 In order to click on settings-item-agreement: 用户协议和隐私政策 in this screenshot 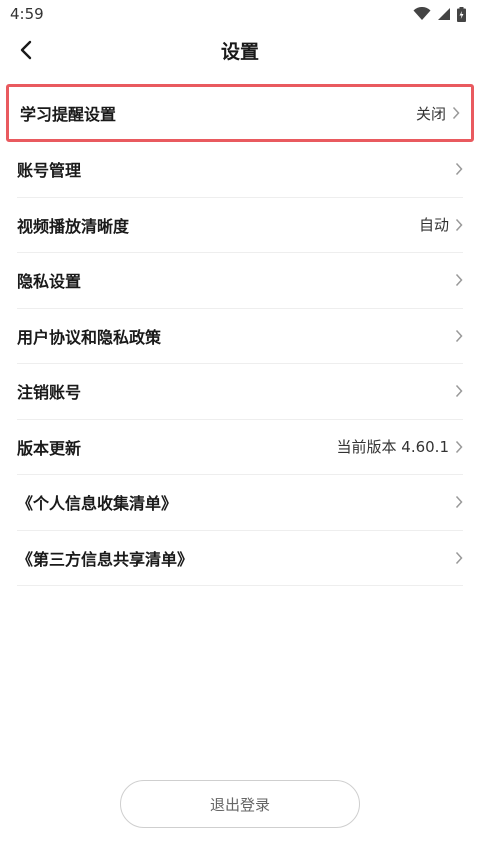, I will do `click(240, 336)`.